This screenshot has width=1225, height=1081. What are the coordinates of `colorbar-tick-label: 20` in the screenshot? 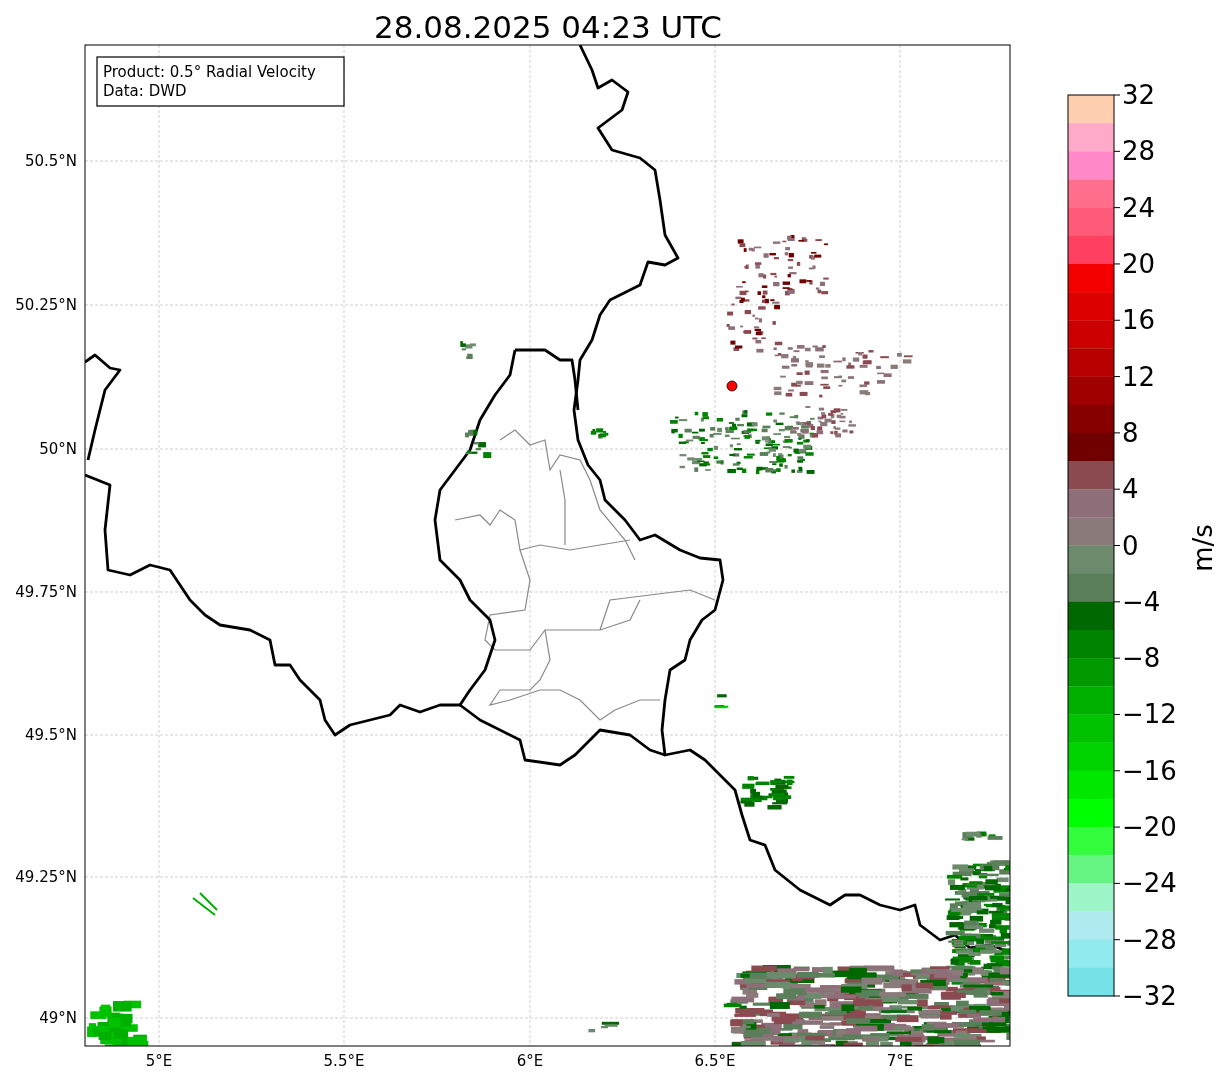 It's located at (1139, 263).